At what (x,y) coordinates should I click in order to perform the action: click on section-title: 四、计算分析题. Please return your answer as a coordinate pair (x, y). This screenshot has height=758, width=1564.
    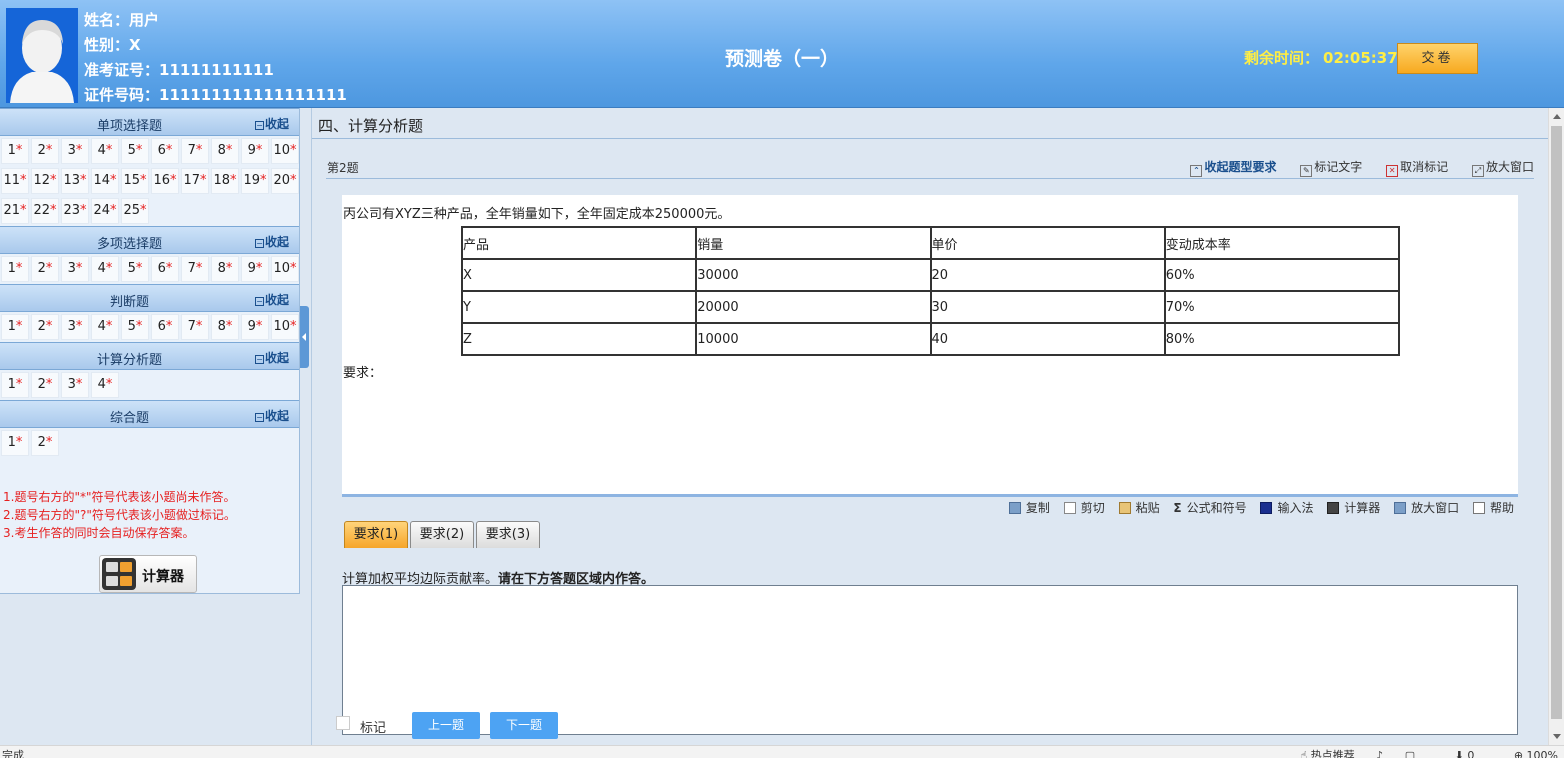
    Looking at the image, I should click on (371, 126).